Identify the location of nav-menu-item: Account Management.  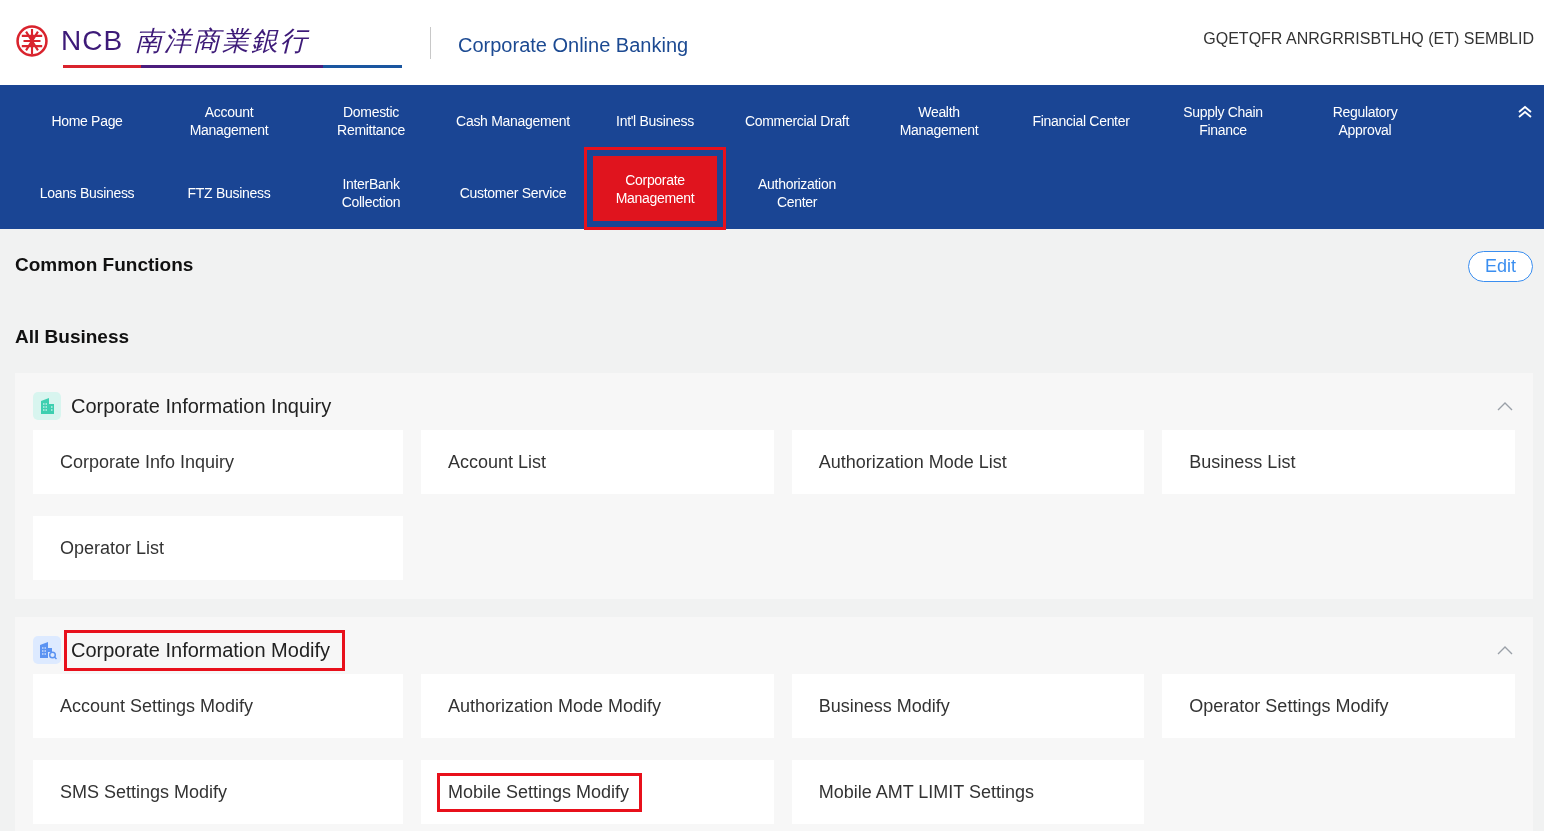
(229, 121).